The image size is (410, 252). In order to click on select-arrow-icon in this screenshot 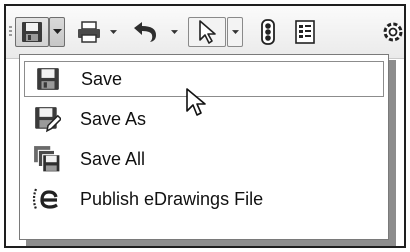, I will do `click(207, 32)`.